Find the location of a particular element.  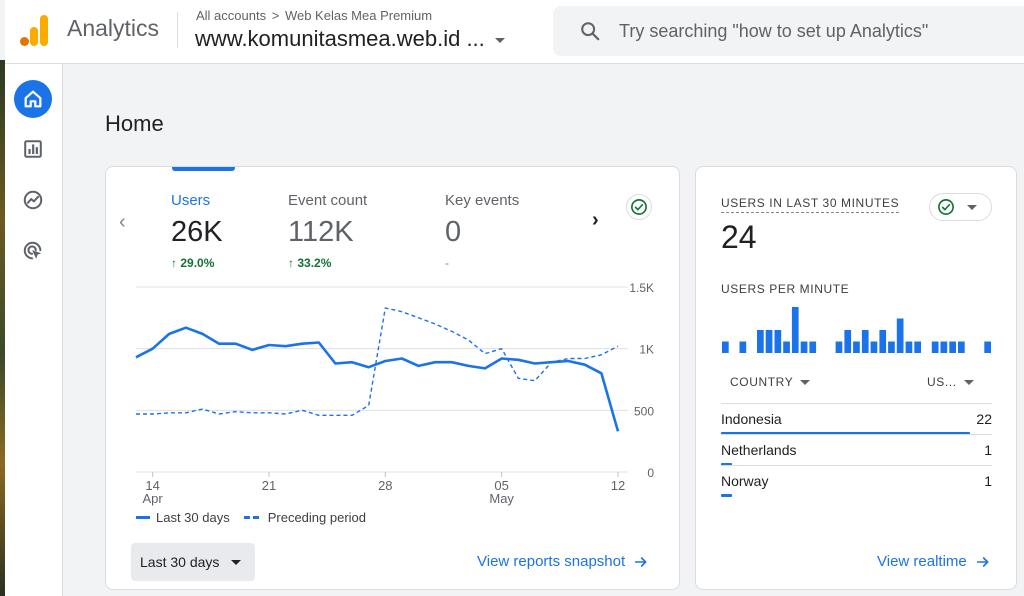

chart-legend: Last 30 days Preceding period is located at coordinates (251, 517).